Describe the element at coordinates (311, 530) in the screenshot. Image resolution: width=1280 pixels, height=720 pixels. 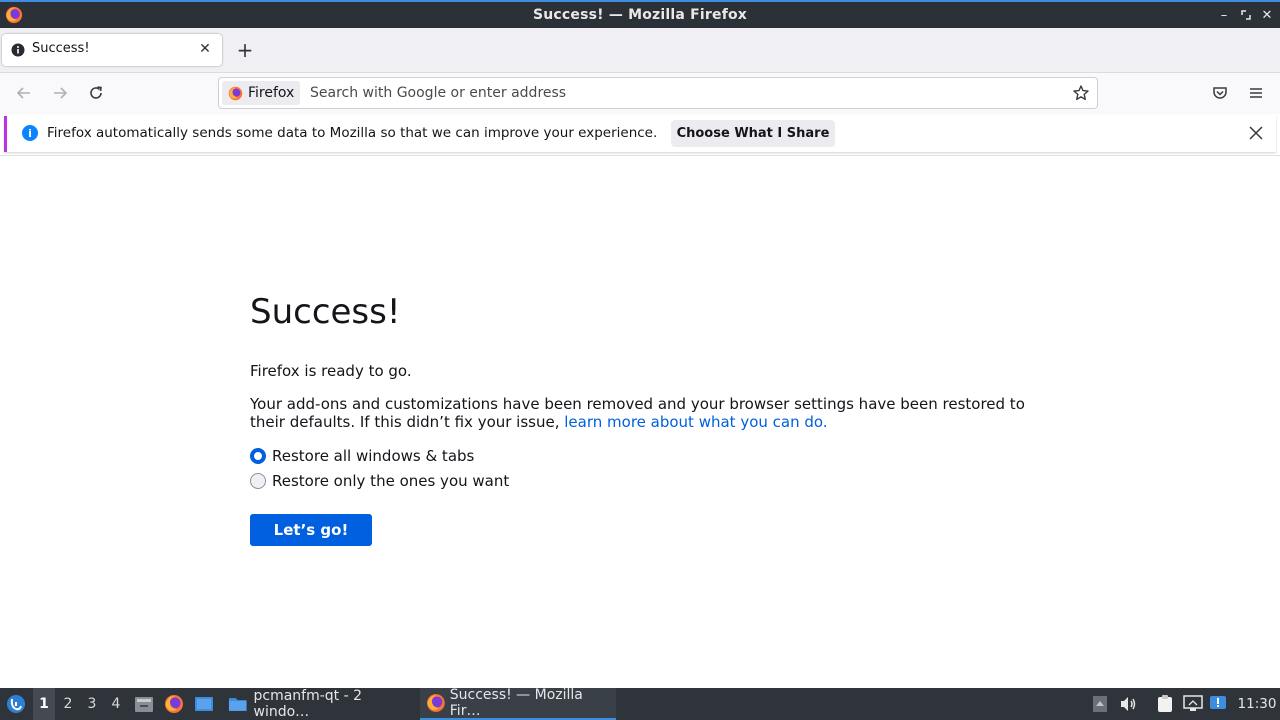
I see `lets-go-button: Let’s go!` at that location.